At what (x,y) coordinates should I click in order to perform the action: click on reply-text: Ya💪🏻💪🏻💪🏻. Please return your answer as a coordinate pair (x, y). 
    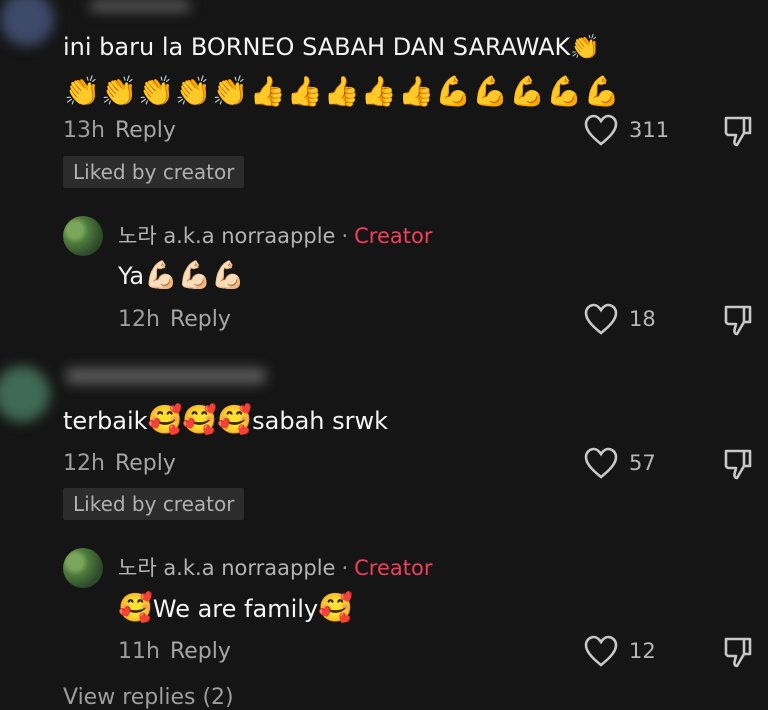
    Looking at the image, I should click on (181, 275).